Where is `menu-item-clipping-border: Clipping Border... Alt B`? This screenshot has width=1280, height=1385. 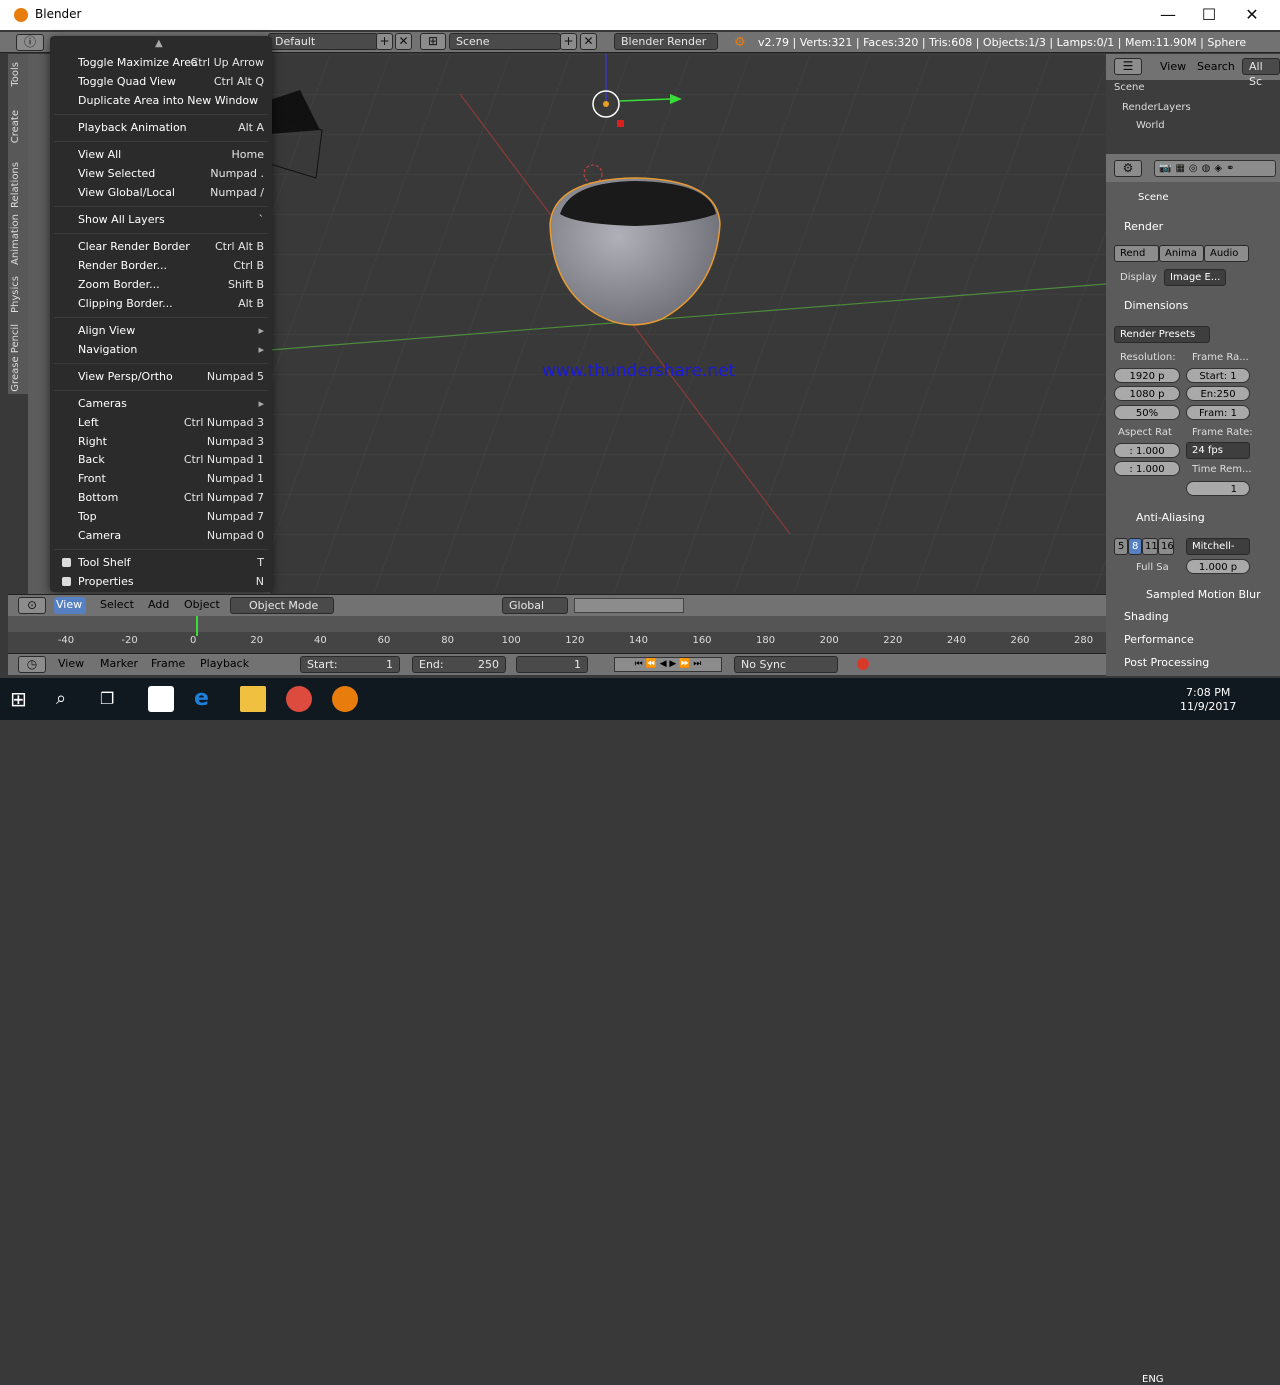
menu-item-clipping-border: Clipping Border... Alt B is located at coordinates (171, 304).